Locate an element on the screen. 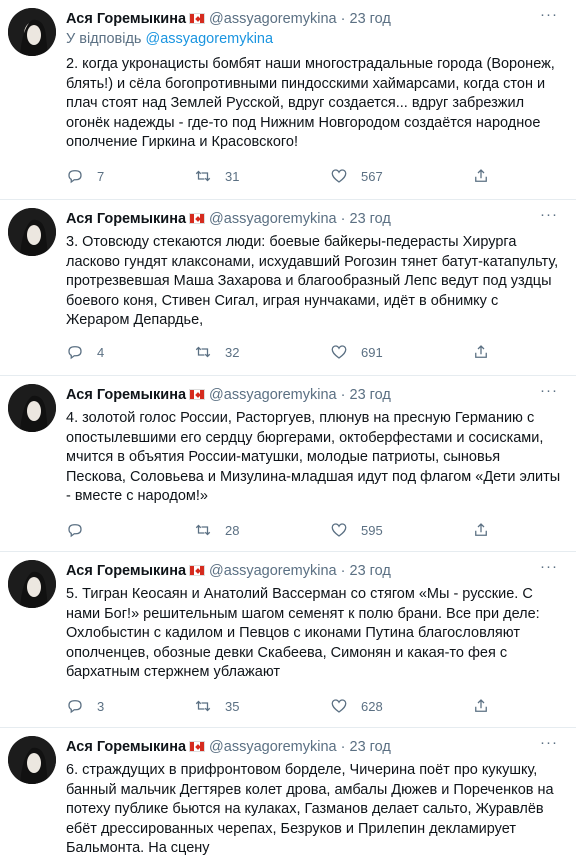 The width and height of the screenshot is (576, 864). like-button: 691 is located at coordinates (356, 352).